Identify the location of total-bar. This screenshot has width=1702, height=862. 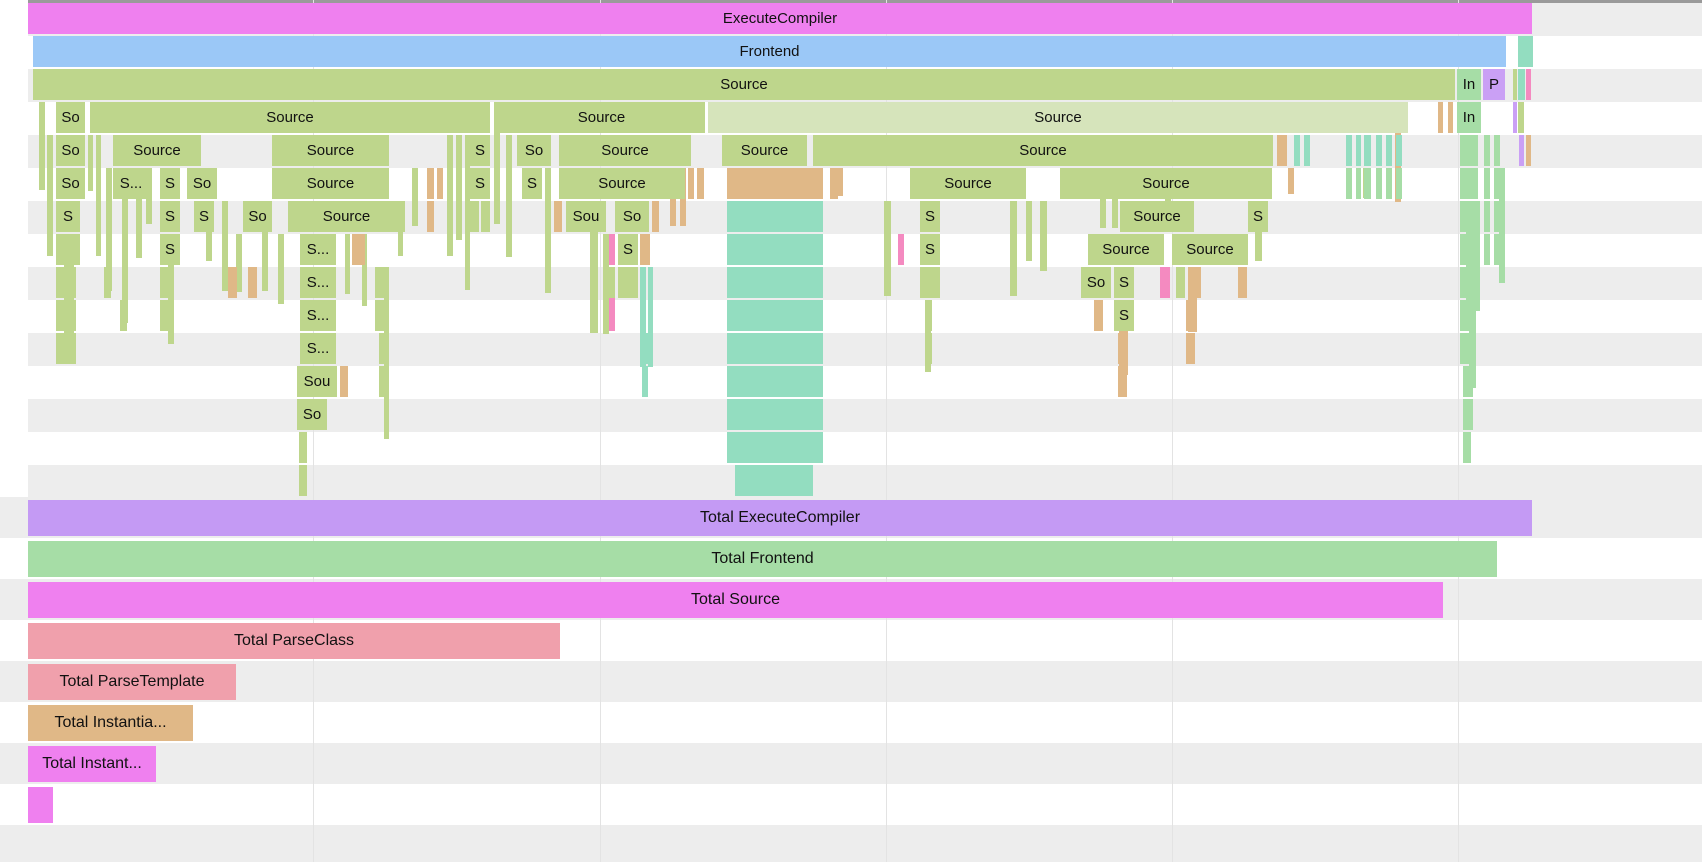
(40, 805).